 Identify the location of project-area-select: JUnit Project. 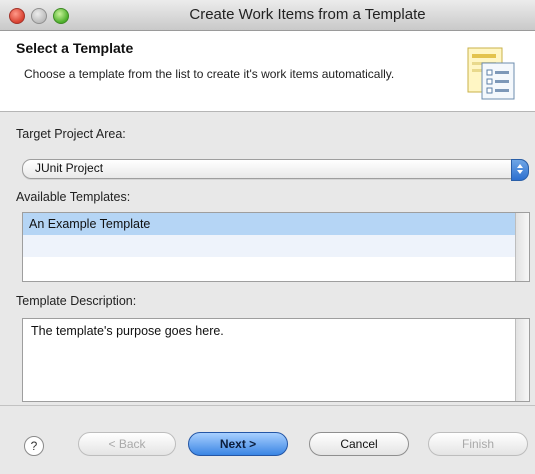
(275, 170).